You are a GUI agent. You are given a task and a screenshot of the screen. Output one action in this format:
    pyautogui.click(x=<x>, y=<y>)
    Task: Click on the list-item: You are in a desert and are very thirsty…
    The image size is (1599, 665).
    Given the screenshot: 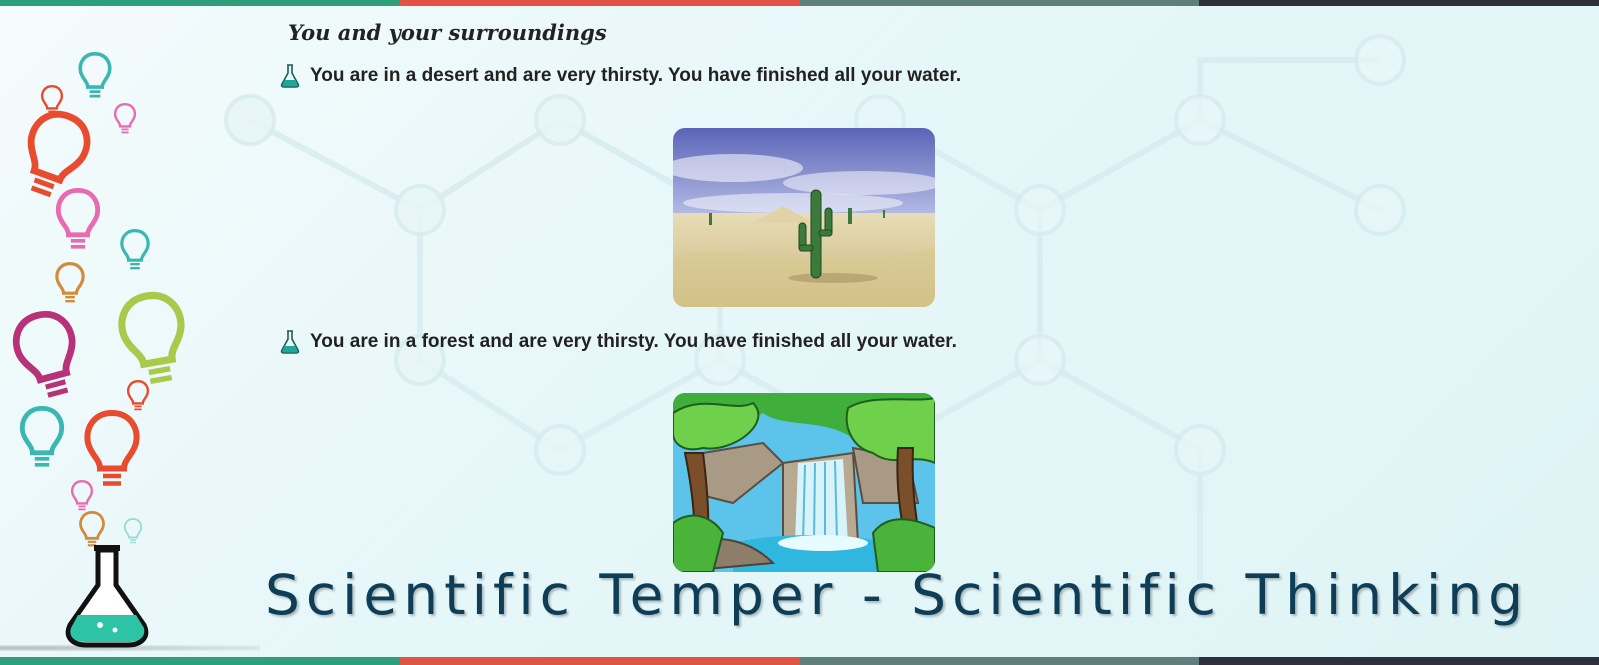 What is the action you would take?
    pyautogui.click(x=620, y=76)
    